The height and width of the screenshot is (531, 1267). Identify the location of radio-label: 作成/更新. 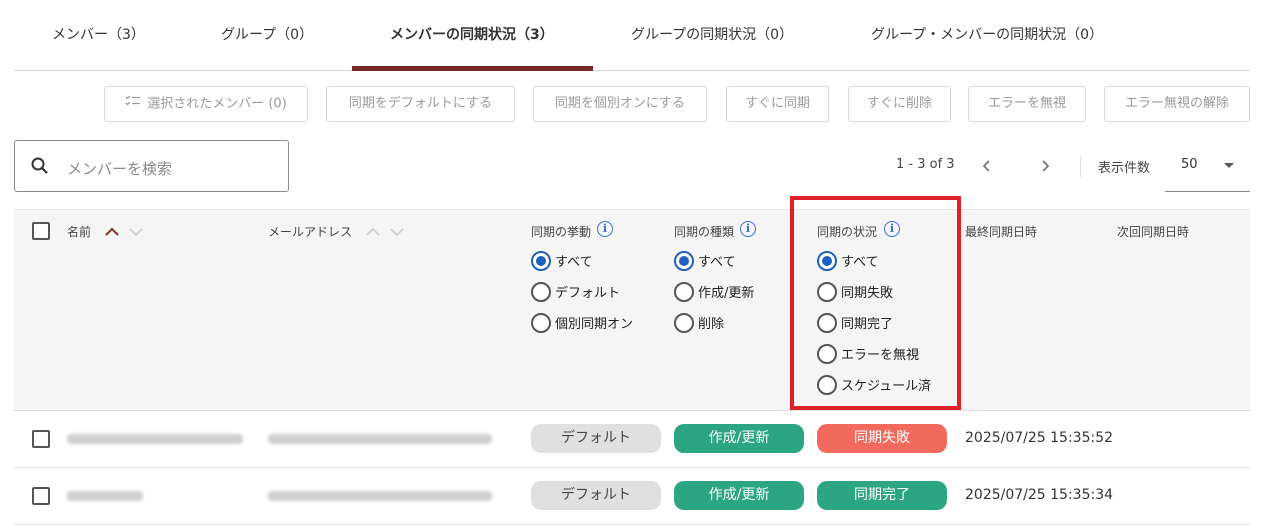
(726, 293).